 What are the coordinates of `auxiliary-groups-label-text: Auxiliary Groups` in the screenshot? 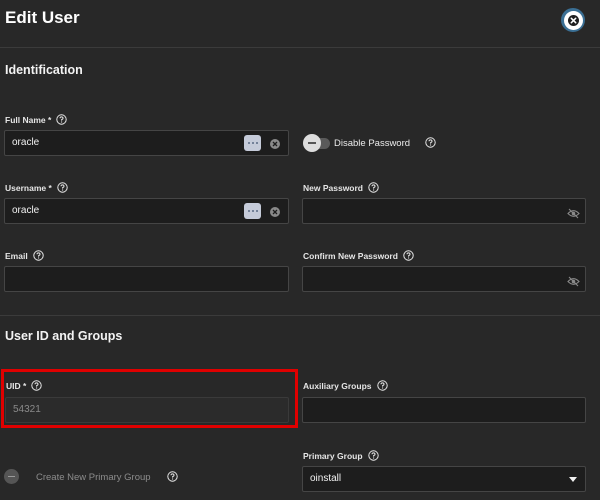 It's located at (337, 385).